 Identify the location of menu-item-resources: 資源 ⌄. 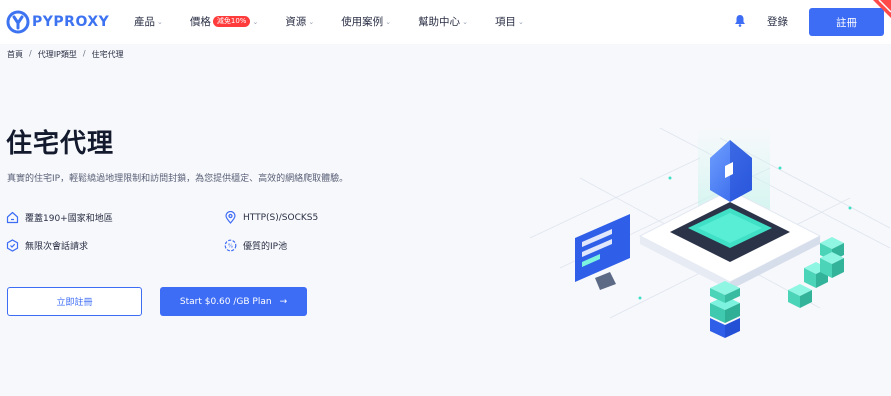
(299, 21).